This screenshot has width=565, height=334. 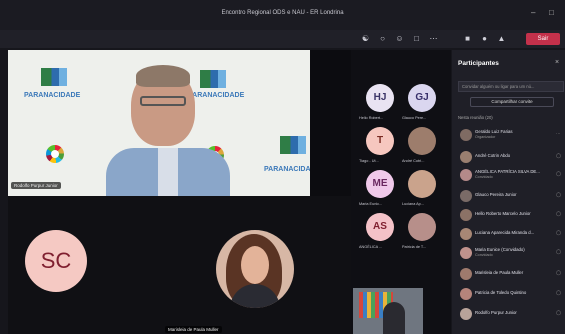 I want to click on participant-thumb-gj: GJ, so click(x=422, y=98).